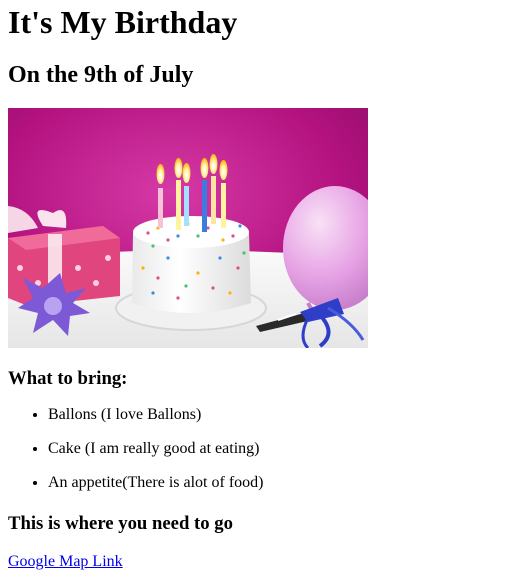 The image size is (516, 582). Describe the element at coordinates (65, 562) in the screenshot. I see `google-map-link: Google Map Link` at that location.